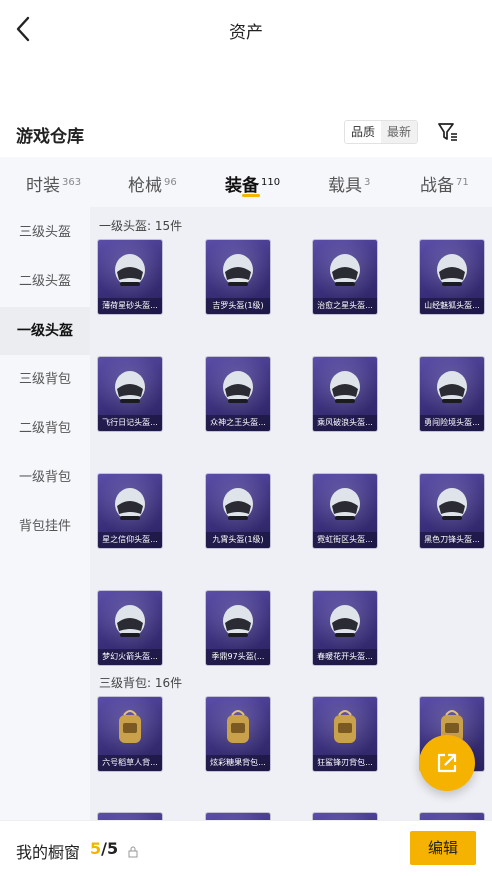  Describe the element at coordinates (252, 183) in the screenshot. I see `tab-equipment: 装备 110` at that location.